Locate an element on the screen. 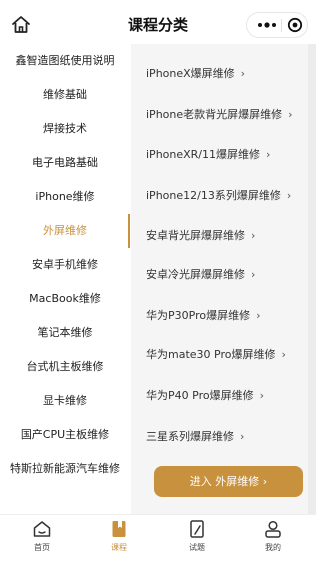  sidebar-item-circuit-basics: 电子电路基础 is located at coordinates (65, 163).